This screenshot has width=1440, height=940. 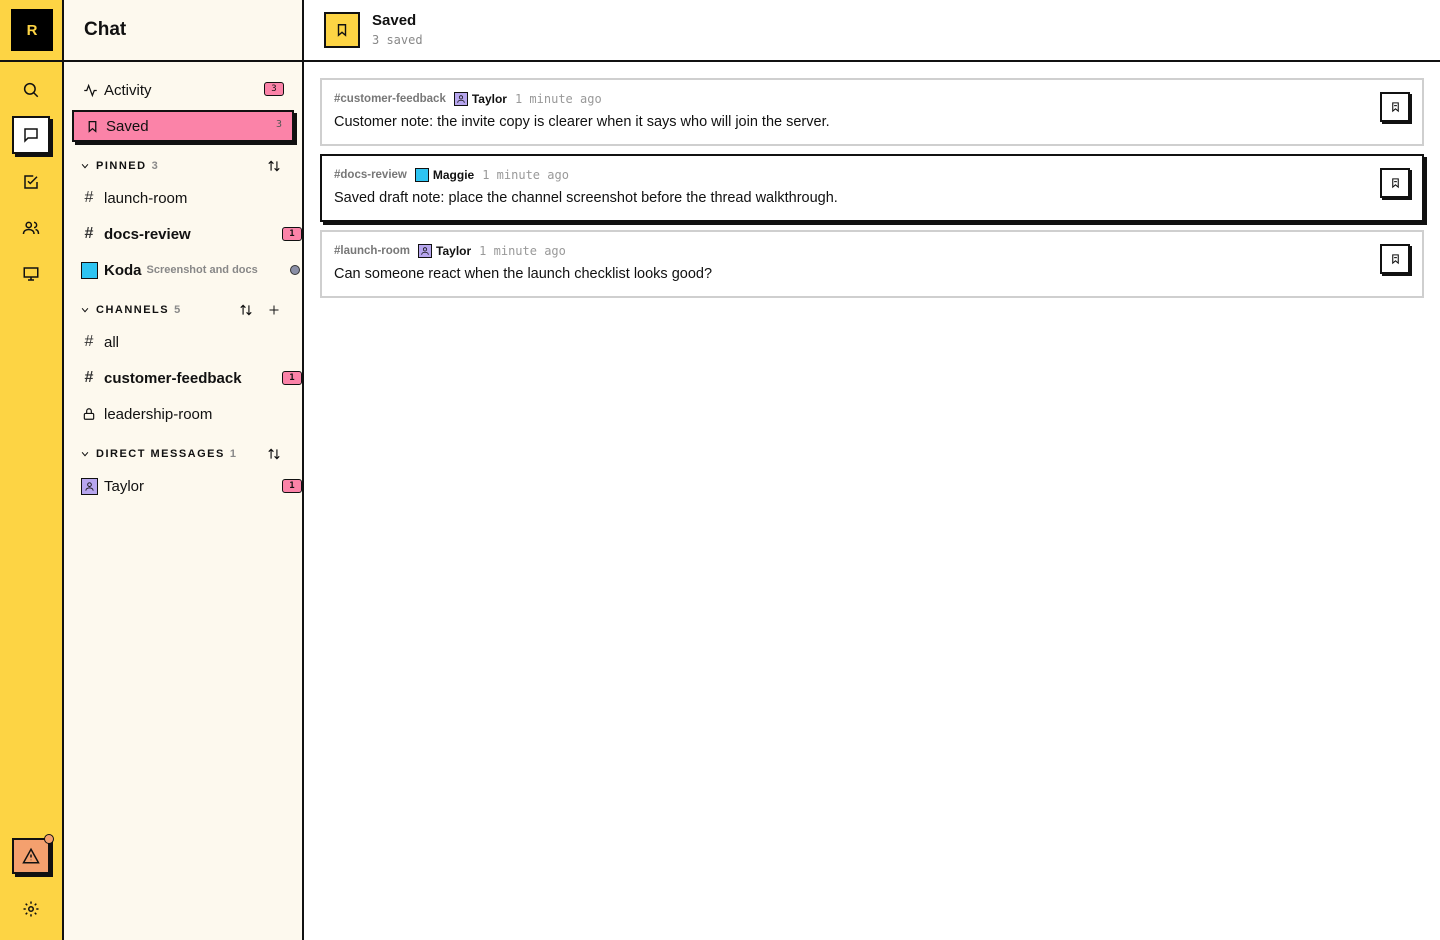 I want to click on sidebar-item-launch-room: # launch-room, so click(x=187, y=198).